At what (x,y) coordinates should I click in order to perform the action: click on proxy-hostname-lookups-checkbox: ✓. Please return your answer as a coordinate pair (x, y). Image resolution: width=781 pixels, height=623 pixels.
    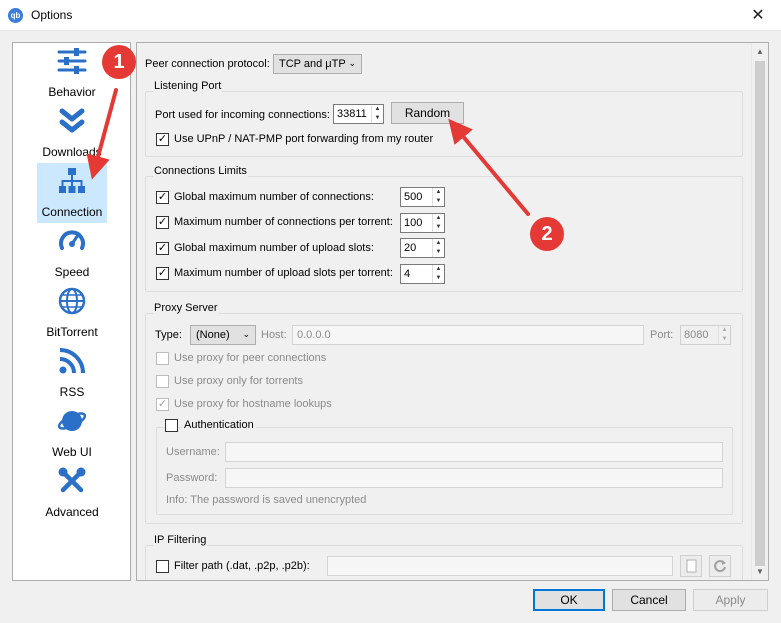
    Looking at the image, I should click on (162, 404).